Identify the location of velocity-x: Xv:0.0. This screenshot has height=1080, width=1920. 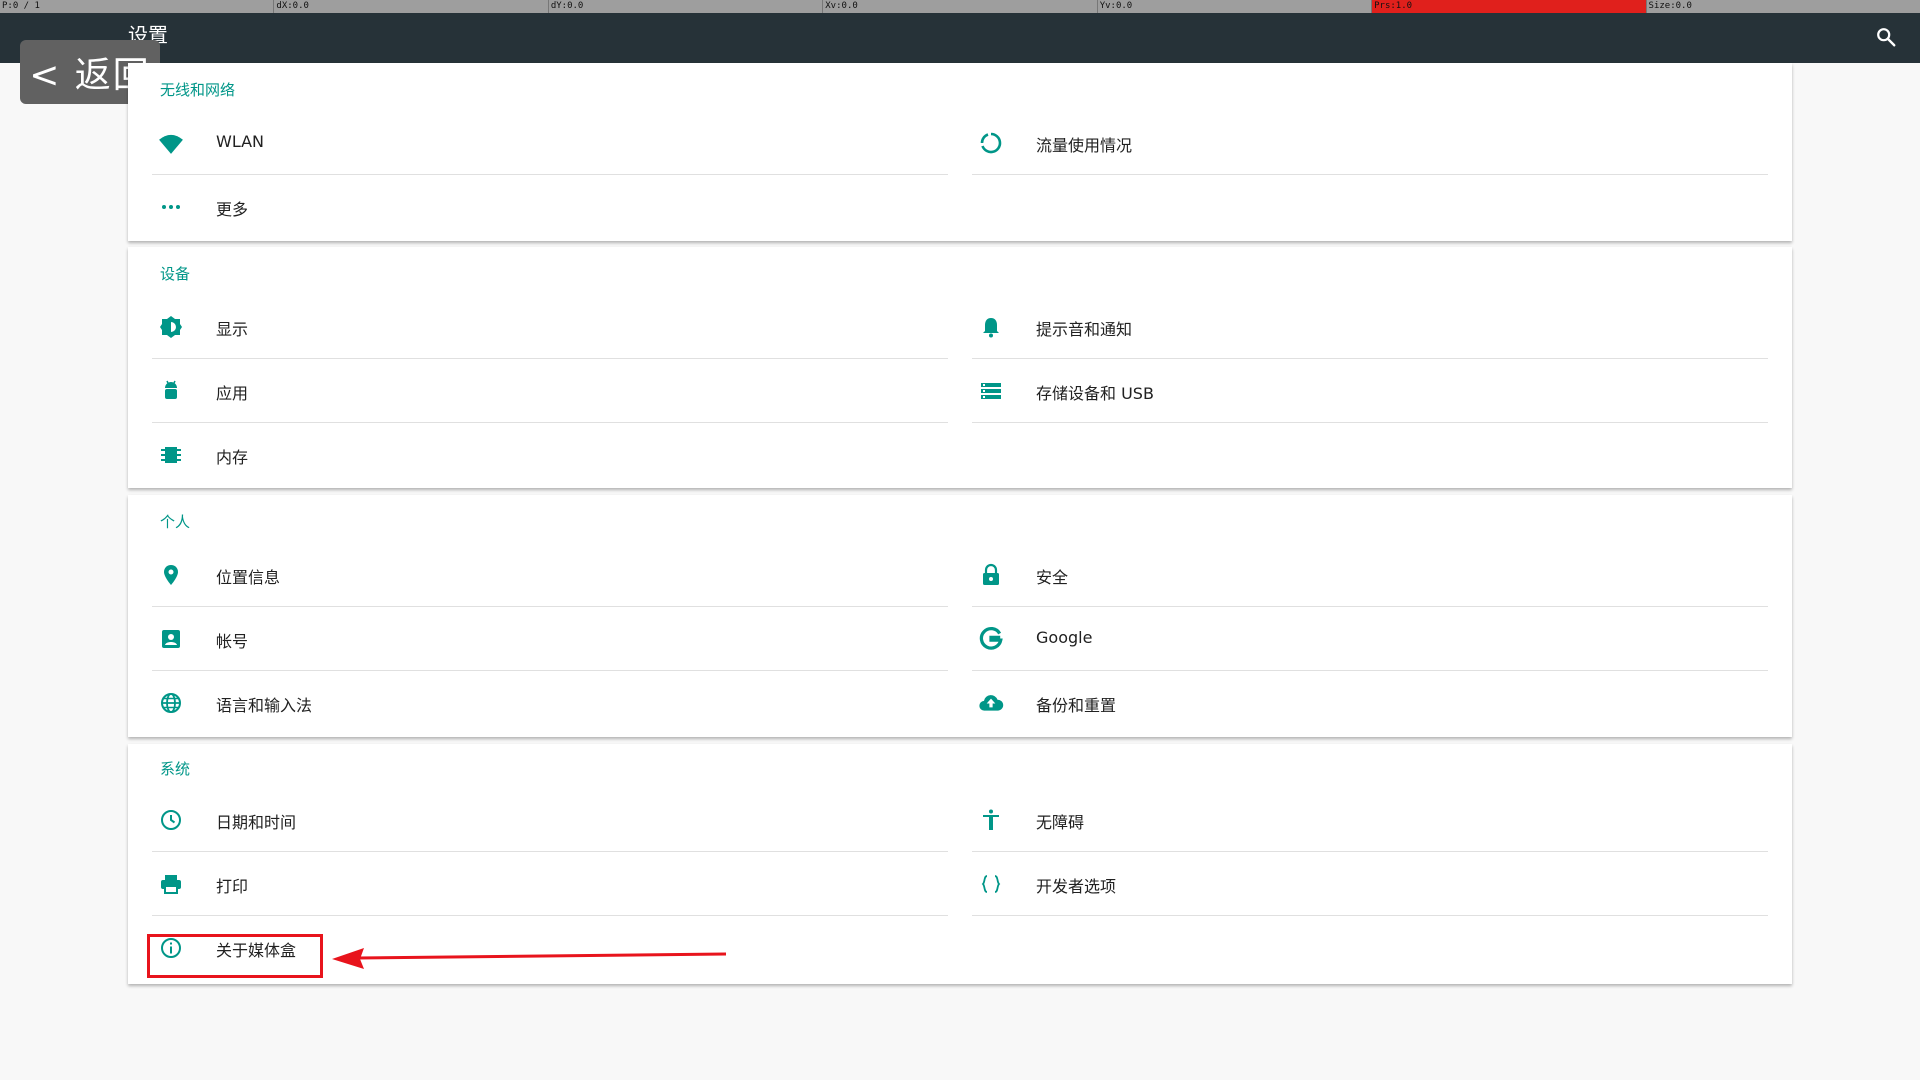
(959, 6).